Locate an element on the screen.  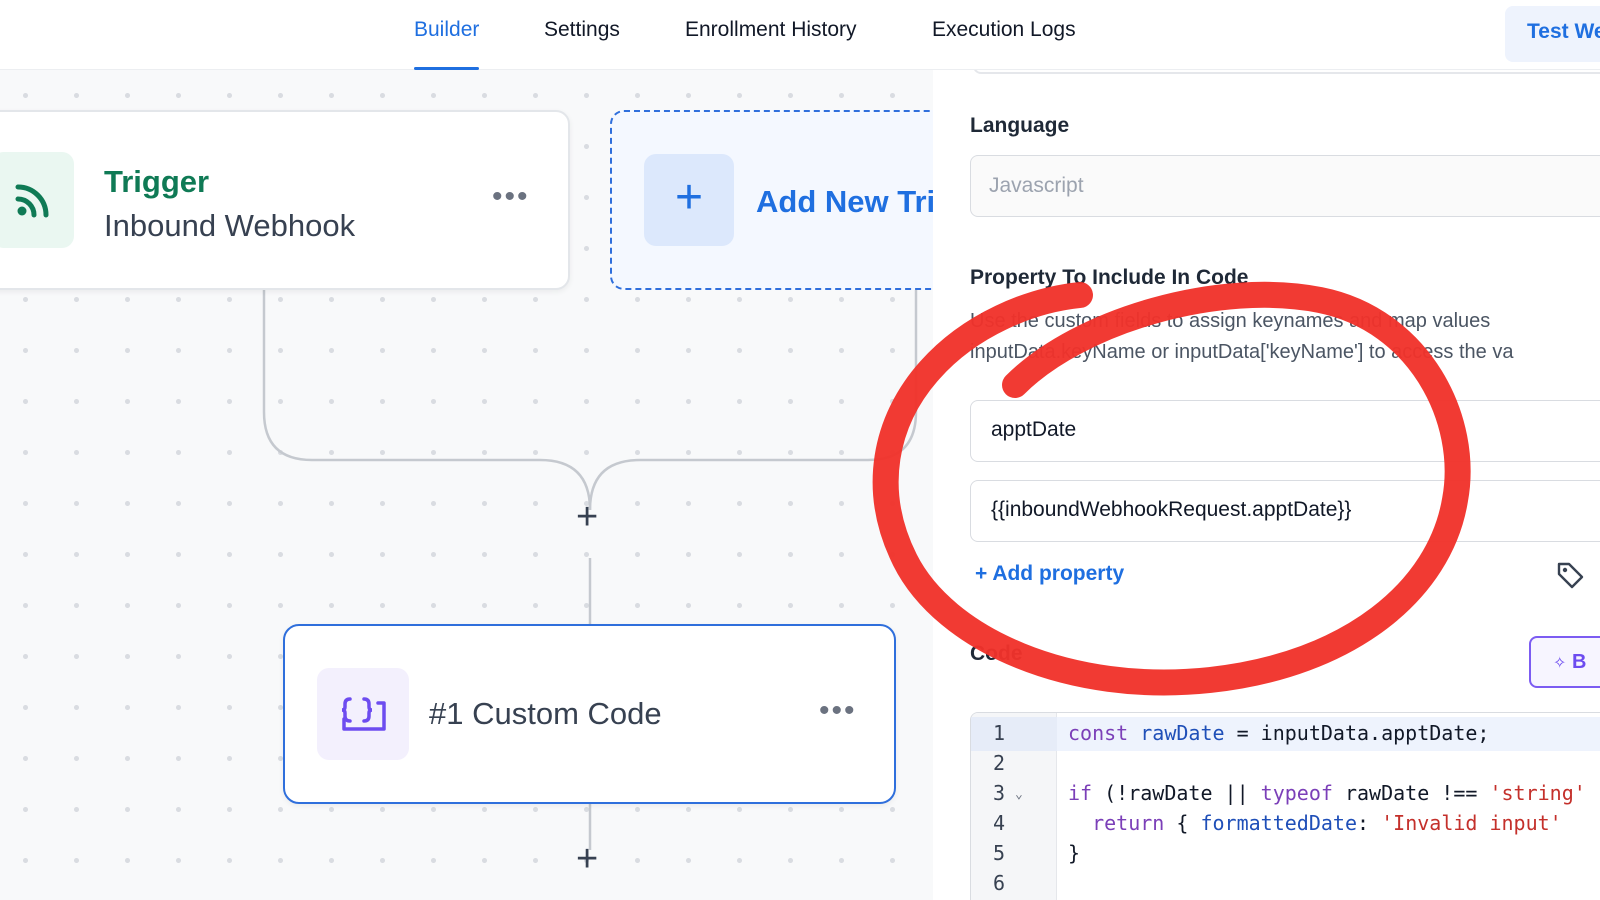
trigger-node: Trigger Inbound Webhook ••• is located at coordinates (285, 200).